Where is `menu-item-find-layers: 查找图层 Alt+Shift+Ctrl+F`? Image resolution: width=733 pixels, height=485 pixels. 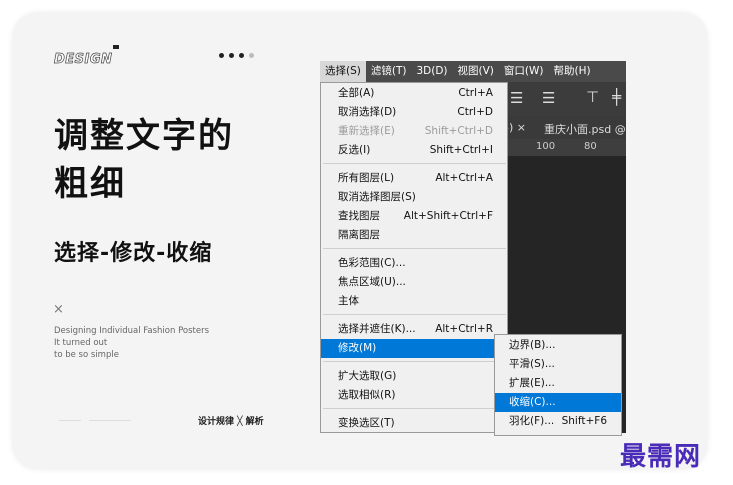 menu-item-find-layers: 查找图层 Alt+Shift+Ctrl+F is located at coordinates (414, 216).